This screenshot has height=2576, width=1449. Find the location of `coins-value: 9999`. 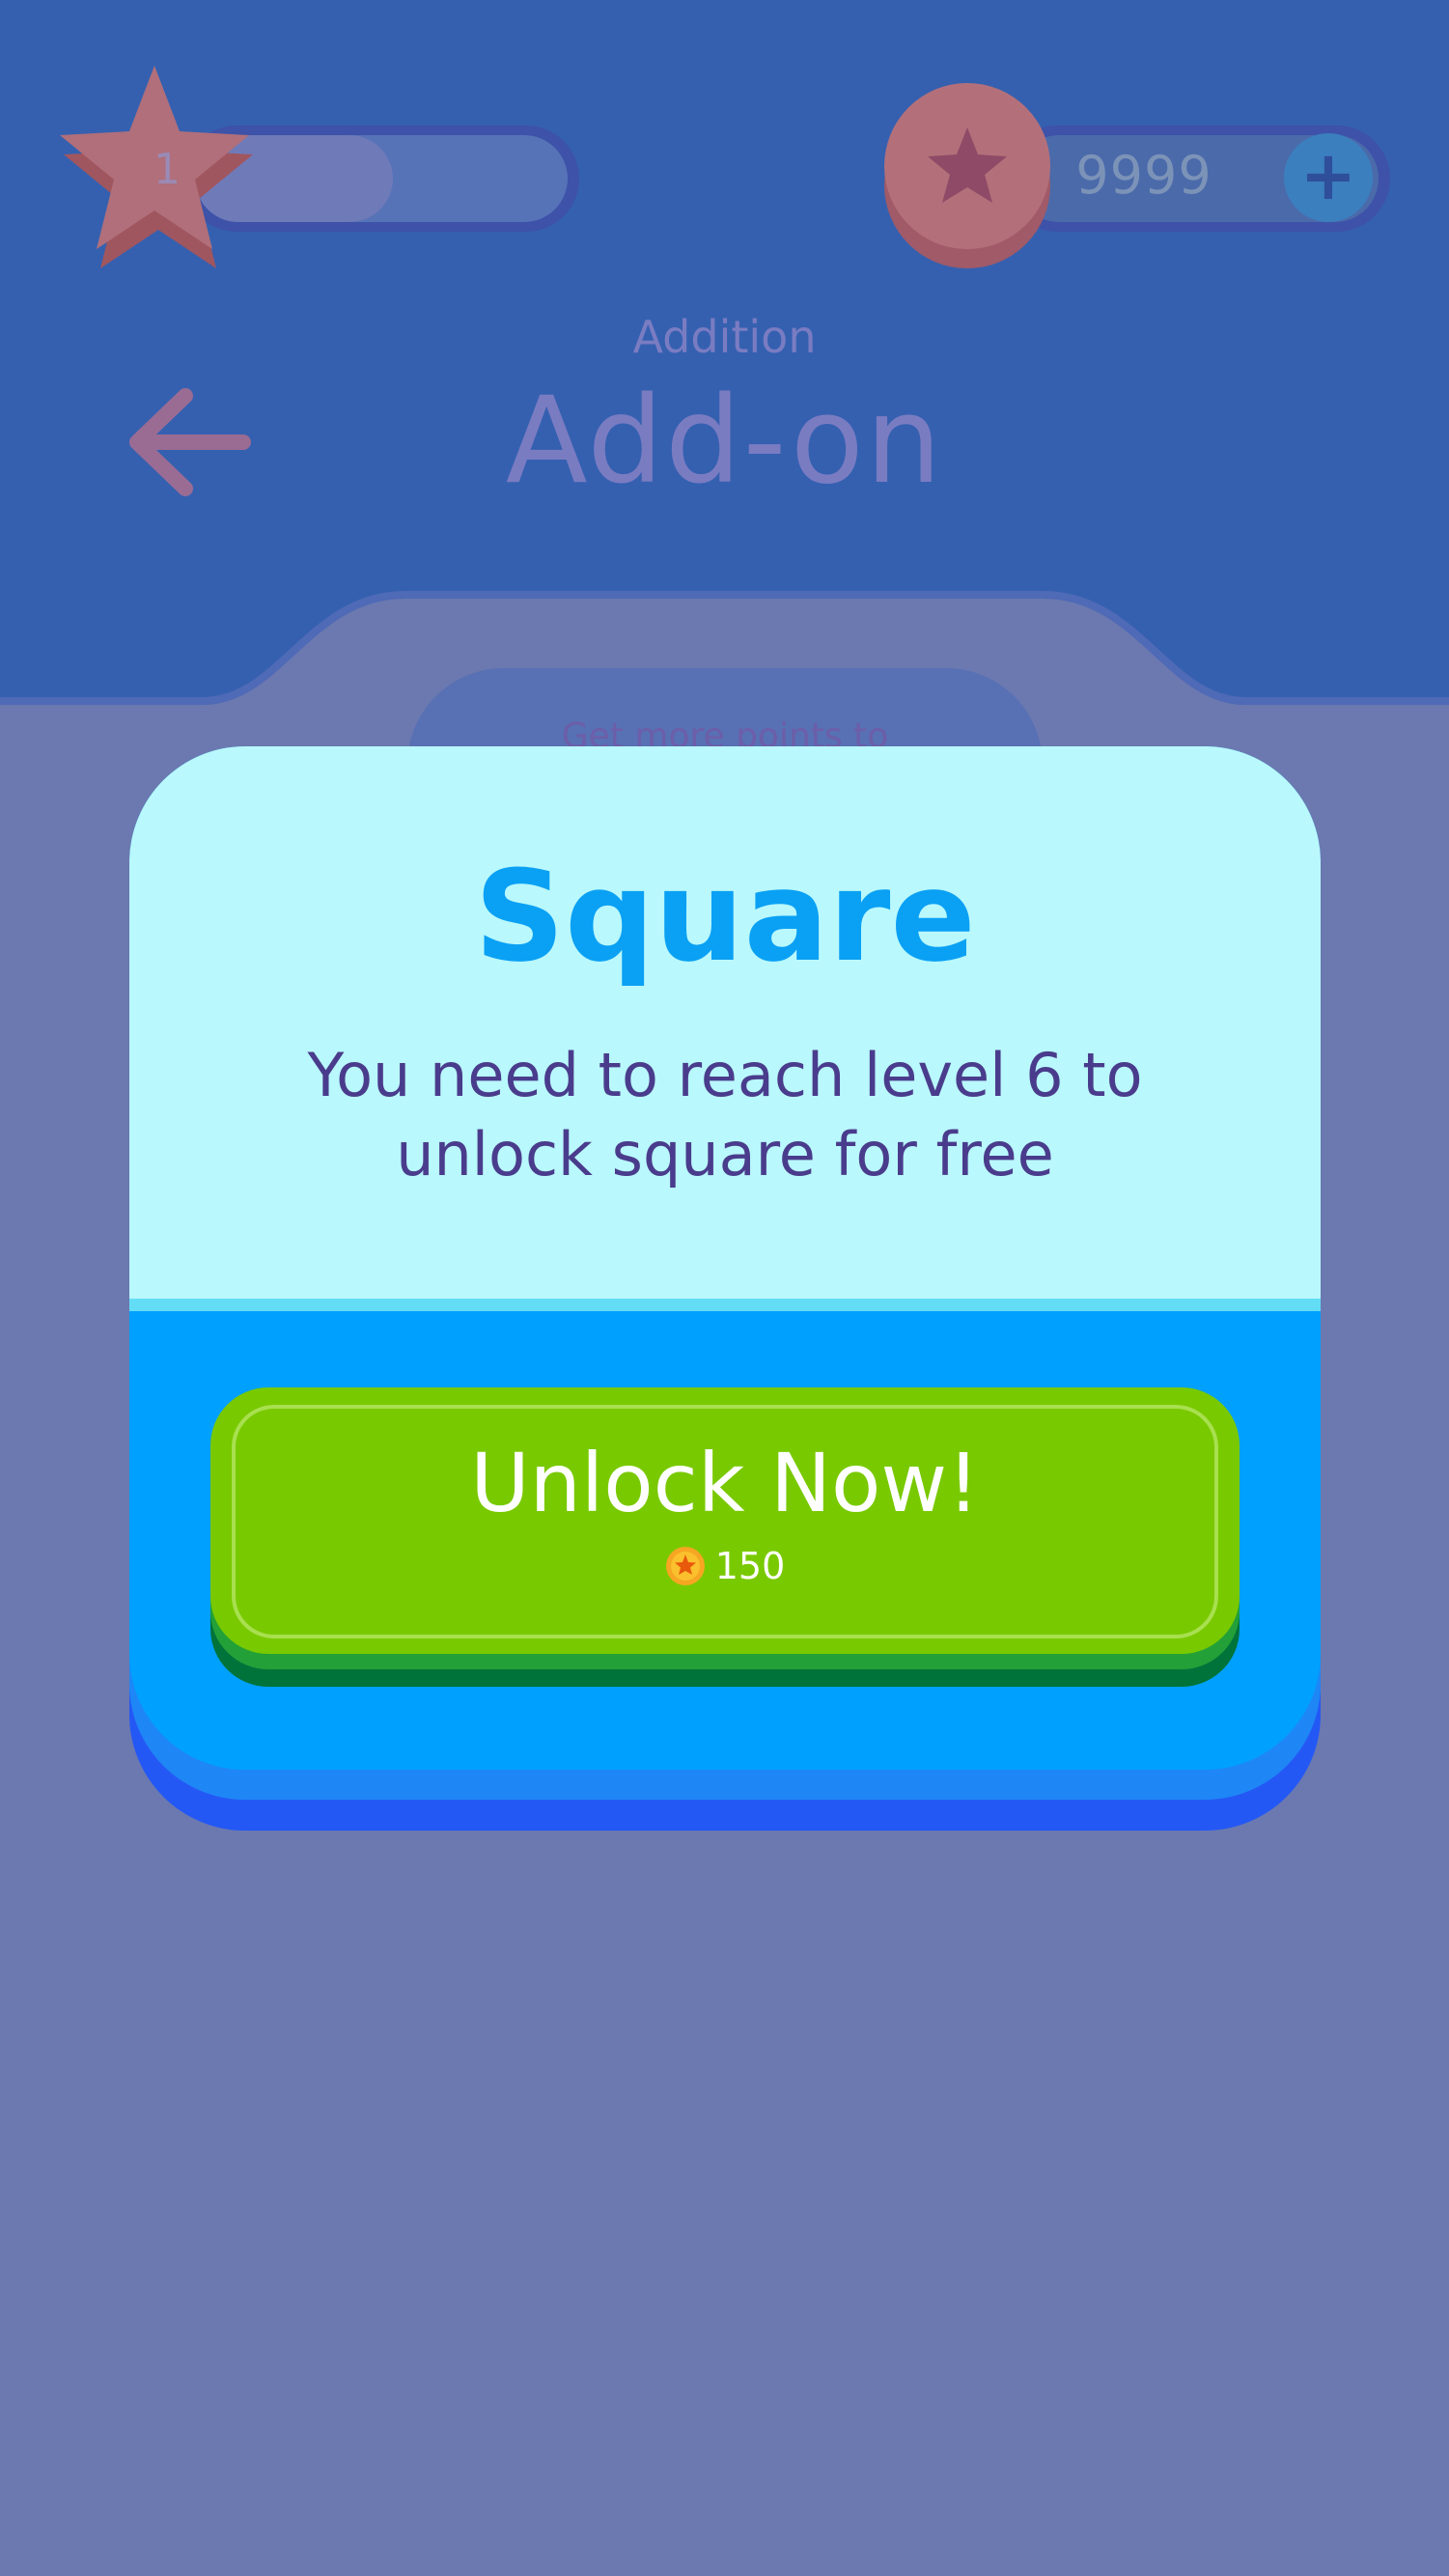

coins-value: 9999 is located at coordinates (1143, 176).